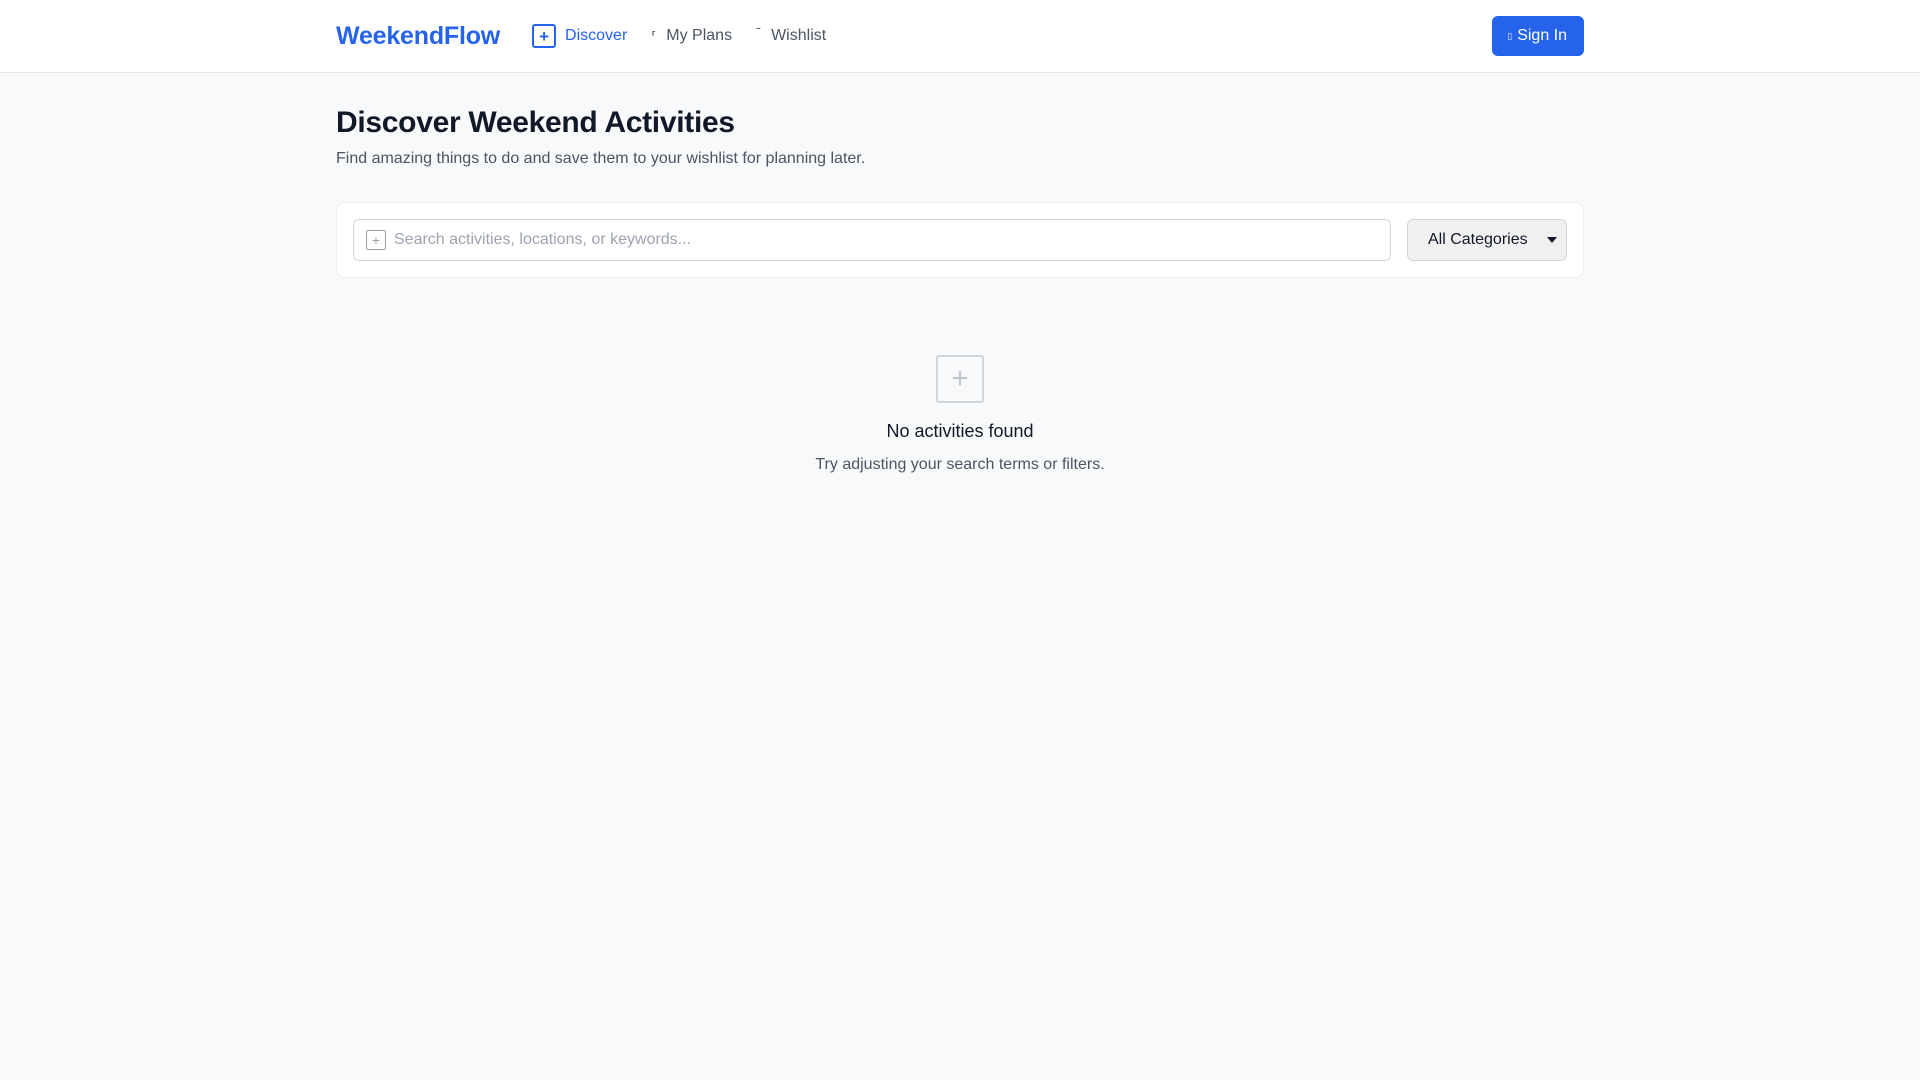 Image resolution: width=1920 pixels, height=1080 pixels. Describe the element at coordinates (799, 35) in the screenshot. I see `nav-item-label: Wishlist` at that location.